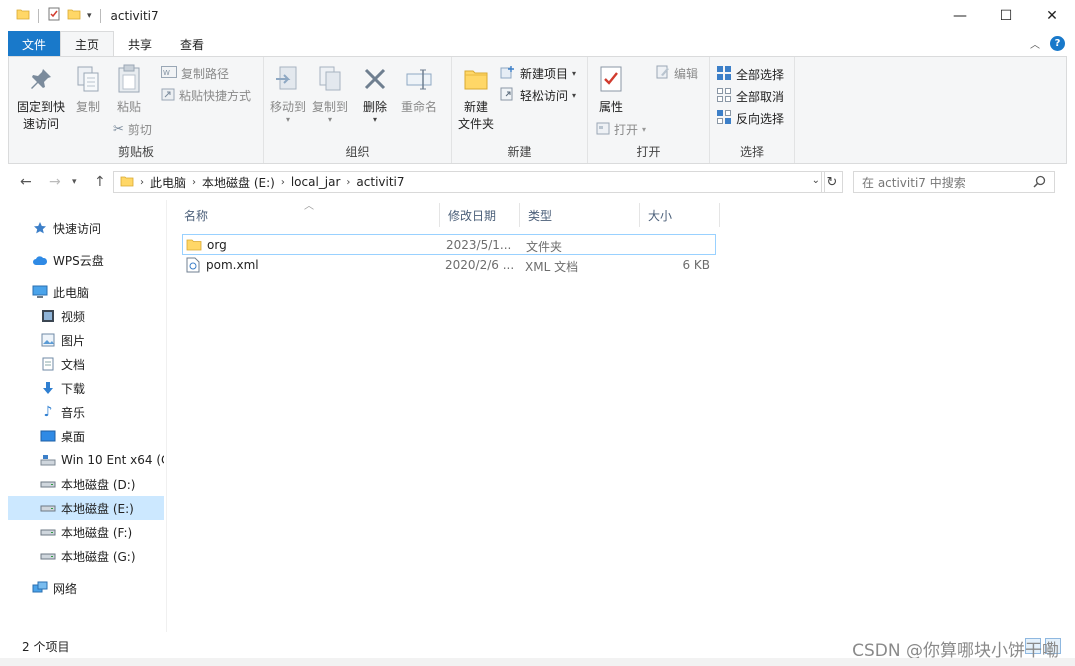  I want to click on open-group: 属性 打开 ▾ 编辑 打开, so click(649, 110).